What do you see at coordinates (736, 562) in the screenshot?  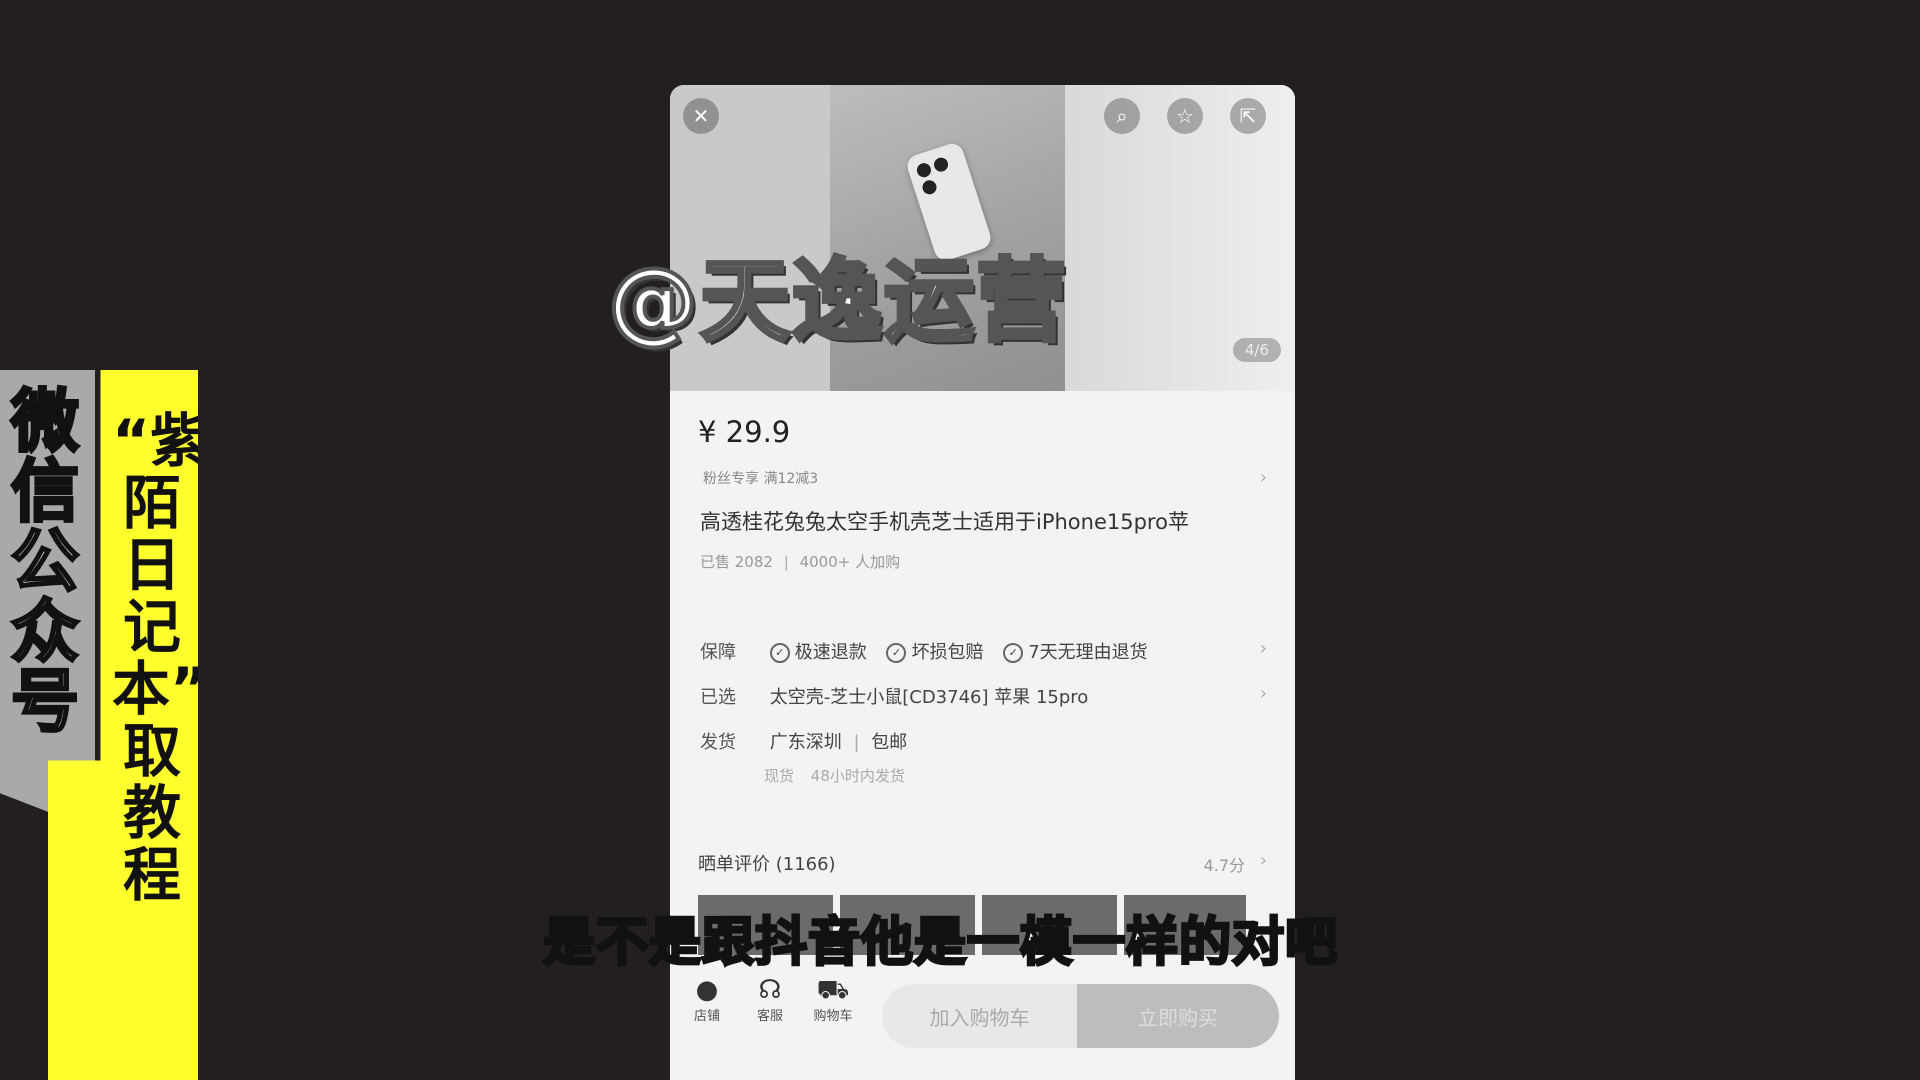 I see `sold-count: 已售 2082` at bounding box center [736, 562].